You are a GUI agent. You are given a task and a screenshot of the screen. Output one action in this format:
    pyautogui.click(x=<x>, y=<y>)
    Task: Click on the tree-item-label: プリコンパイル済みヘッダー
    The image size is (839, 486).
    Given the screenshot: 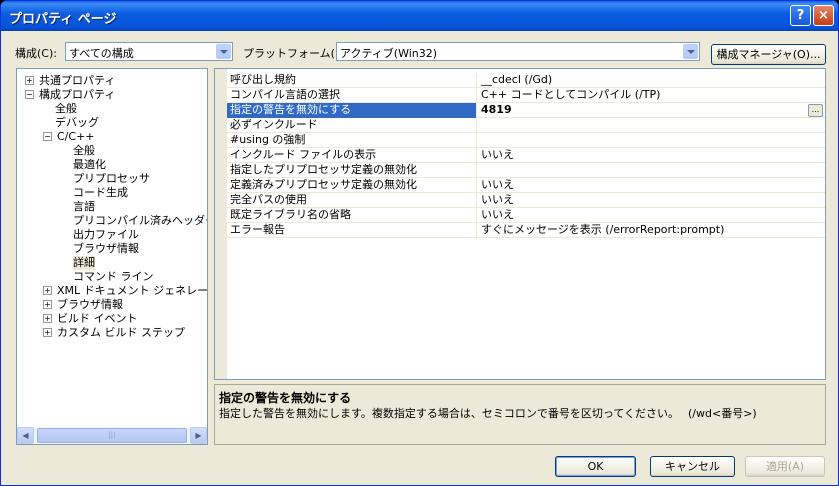 What is the action you would take?
    pyautogui.click(x=140, y=220)
    